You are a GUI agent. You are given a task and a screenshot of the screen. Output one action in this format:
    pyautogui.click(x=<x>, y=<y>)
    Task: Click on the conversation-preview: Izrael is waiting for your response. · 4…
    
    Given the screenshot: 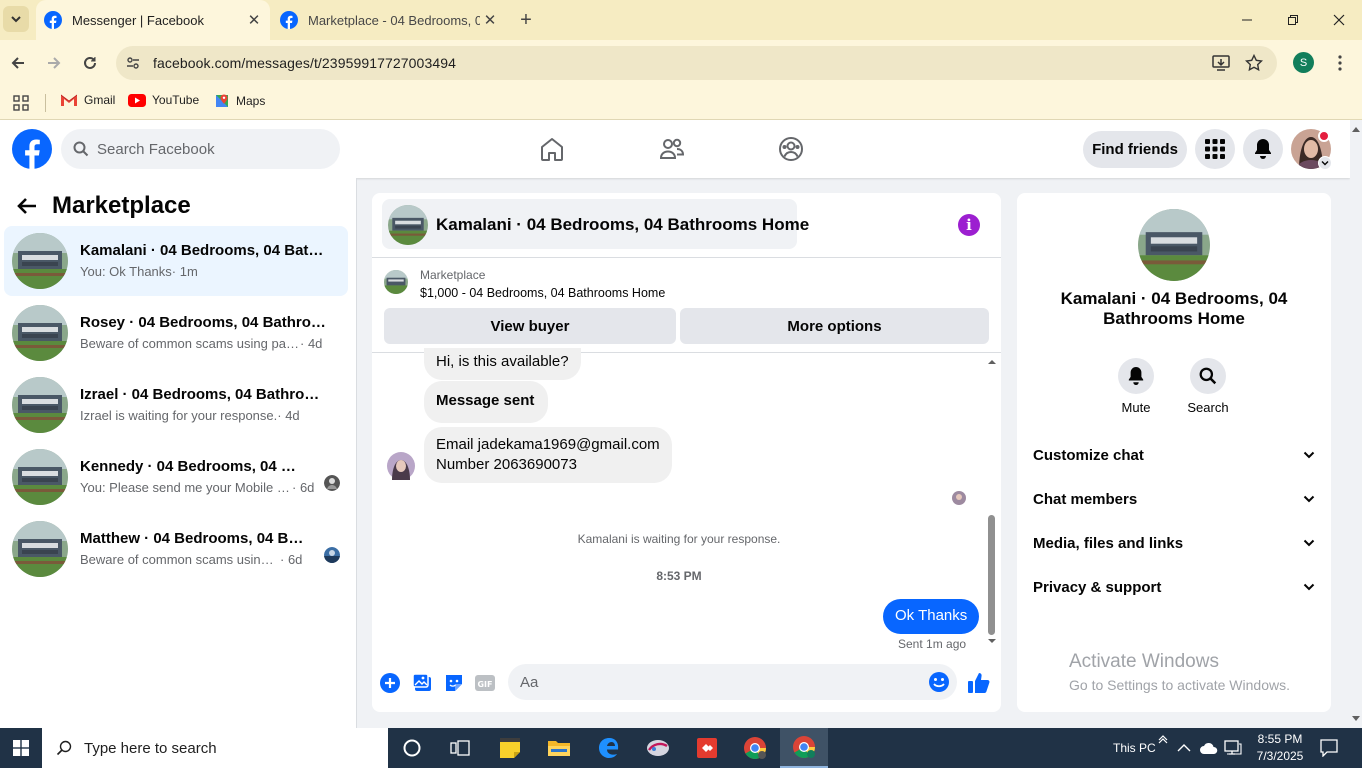 What is the action you would take?
    pyautogui.click(x=190, y=415)
    